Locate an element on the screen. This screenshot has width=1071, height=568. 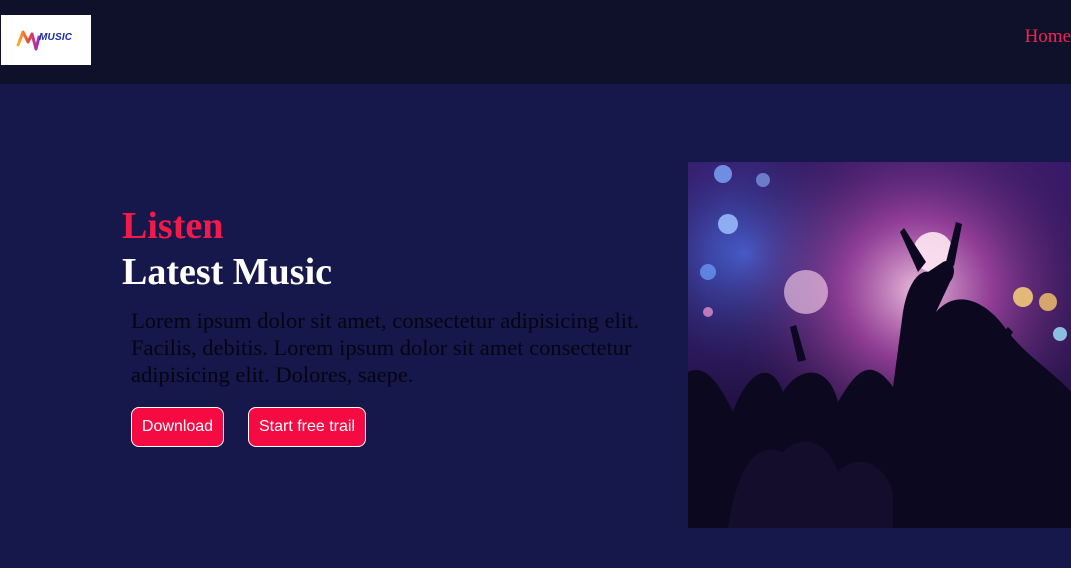
logo-text: MUSIC is located at coordinates (56, 37).